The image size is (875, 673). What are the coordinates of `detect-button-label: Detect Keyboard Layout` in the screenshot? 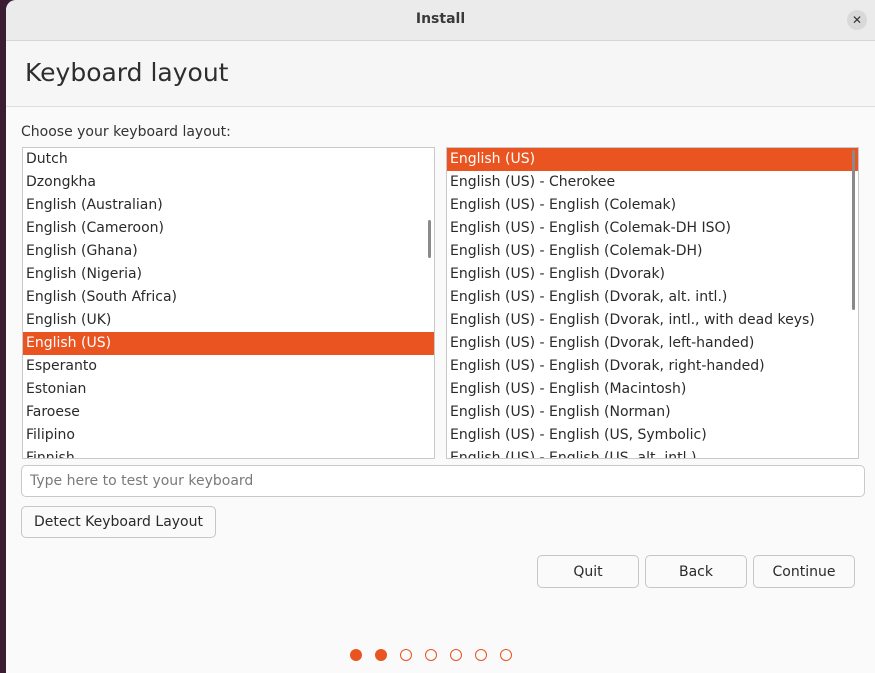 It's located at (118, 522).